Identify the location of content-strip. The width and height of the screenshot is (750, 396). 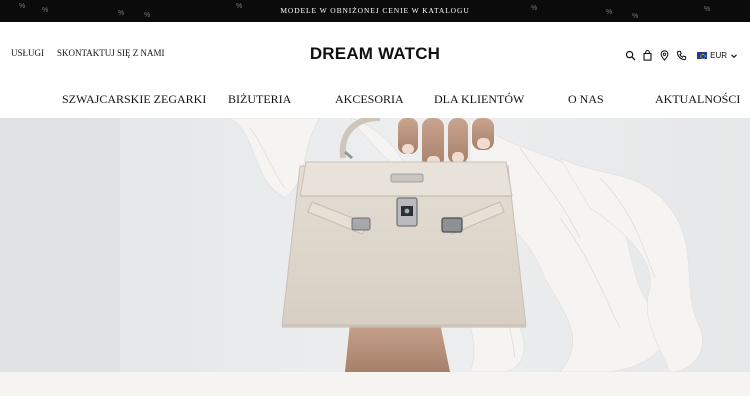
(375, 384).